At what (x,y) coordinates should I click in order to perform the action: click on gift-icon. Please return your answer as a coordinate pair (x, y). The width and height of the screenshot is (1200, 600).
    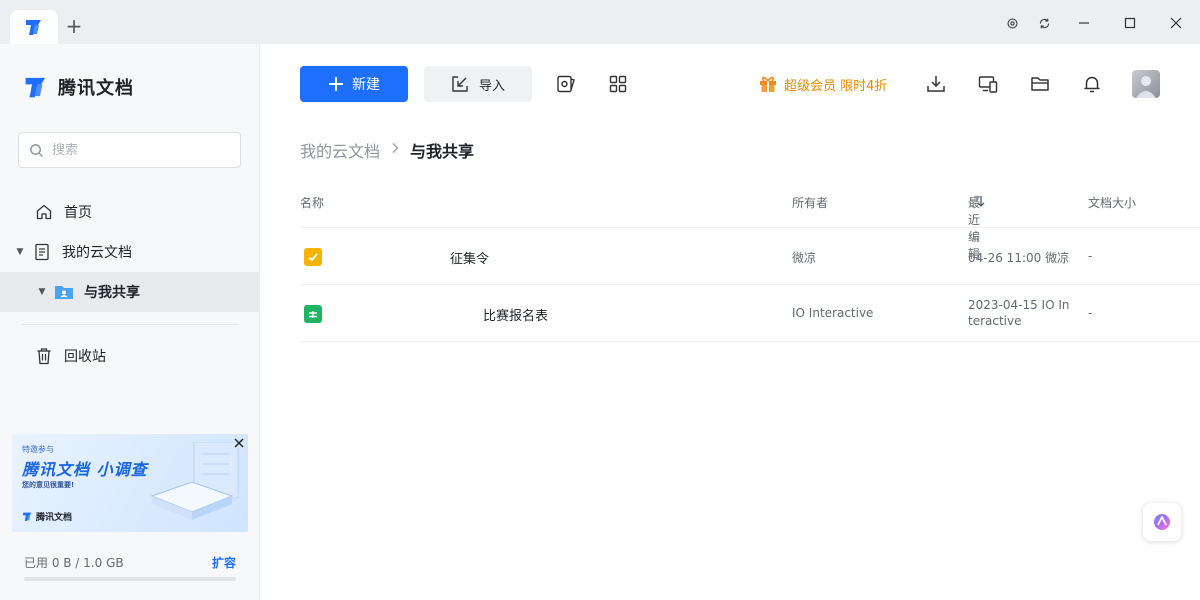
    Looking at the image, I should click on (768, 84).